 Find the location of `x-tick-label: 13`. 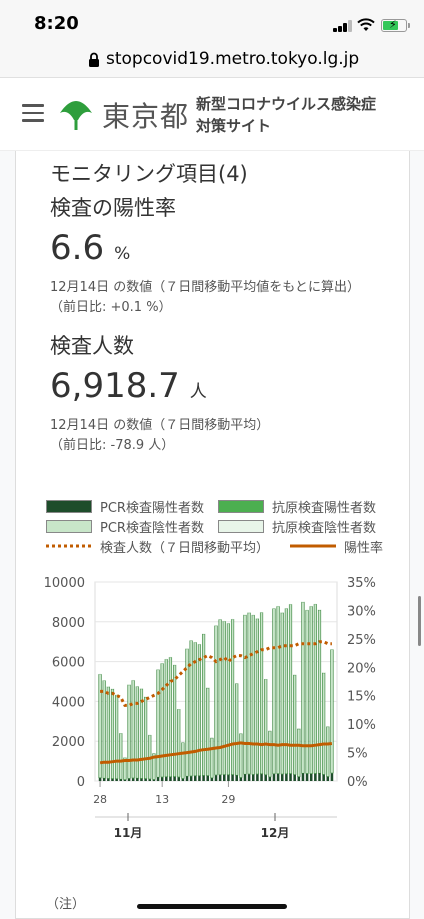

x-tick-label: 13 is located at coordinates (162, 799).